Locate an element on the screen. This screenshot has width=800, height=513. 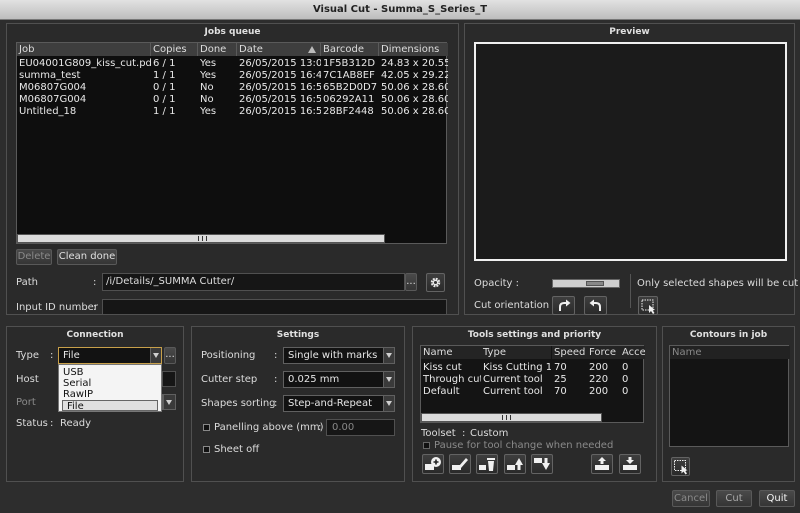
table-row: EU04001G809_kiss_cut.pdf is located at coordinates (84, 64).